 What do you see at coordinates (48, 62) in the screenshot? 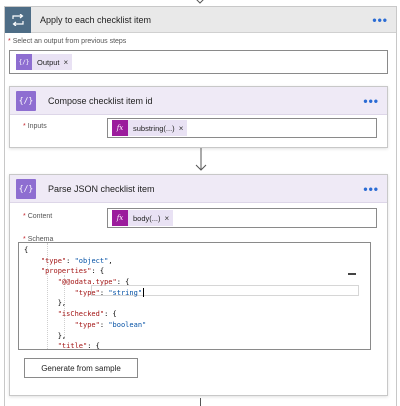
I see `output-token-label: Output` at bounding box center [48, 62].